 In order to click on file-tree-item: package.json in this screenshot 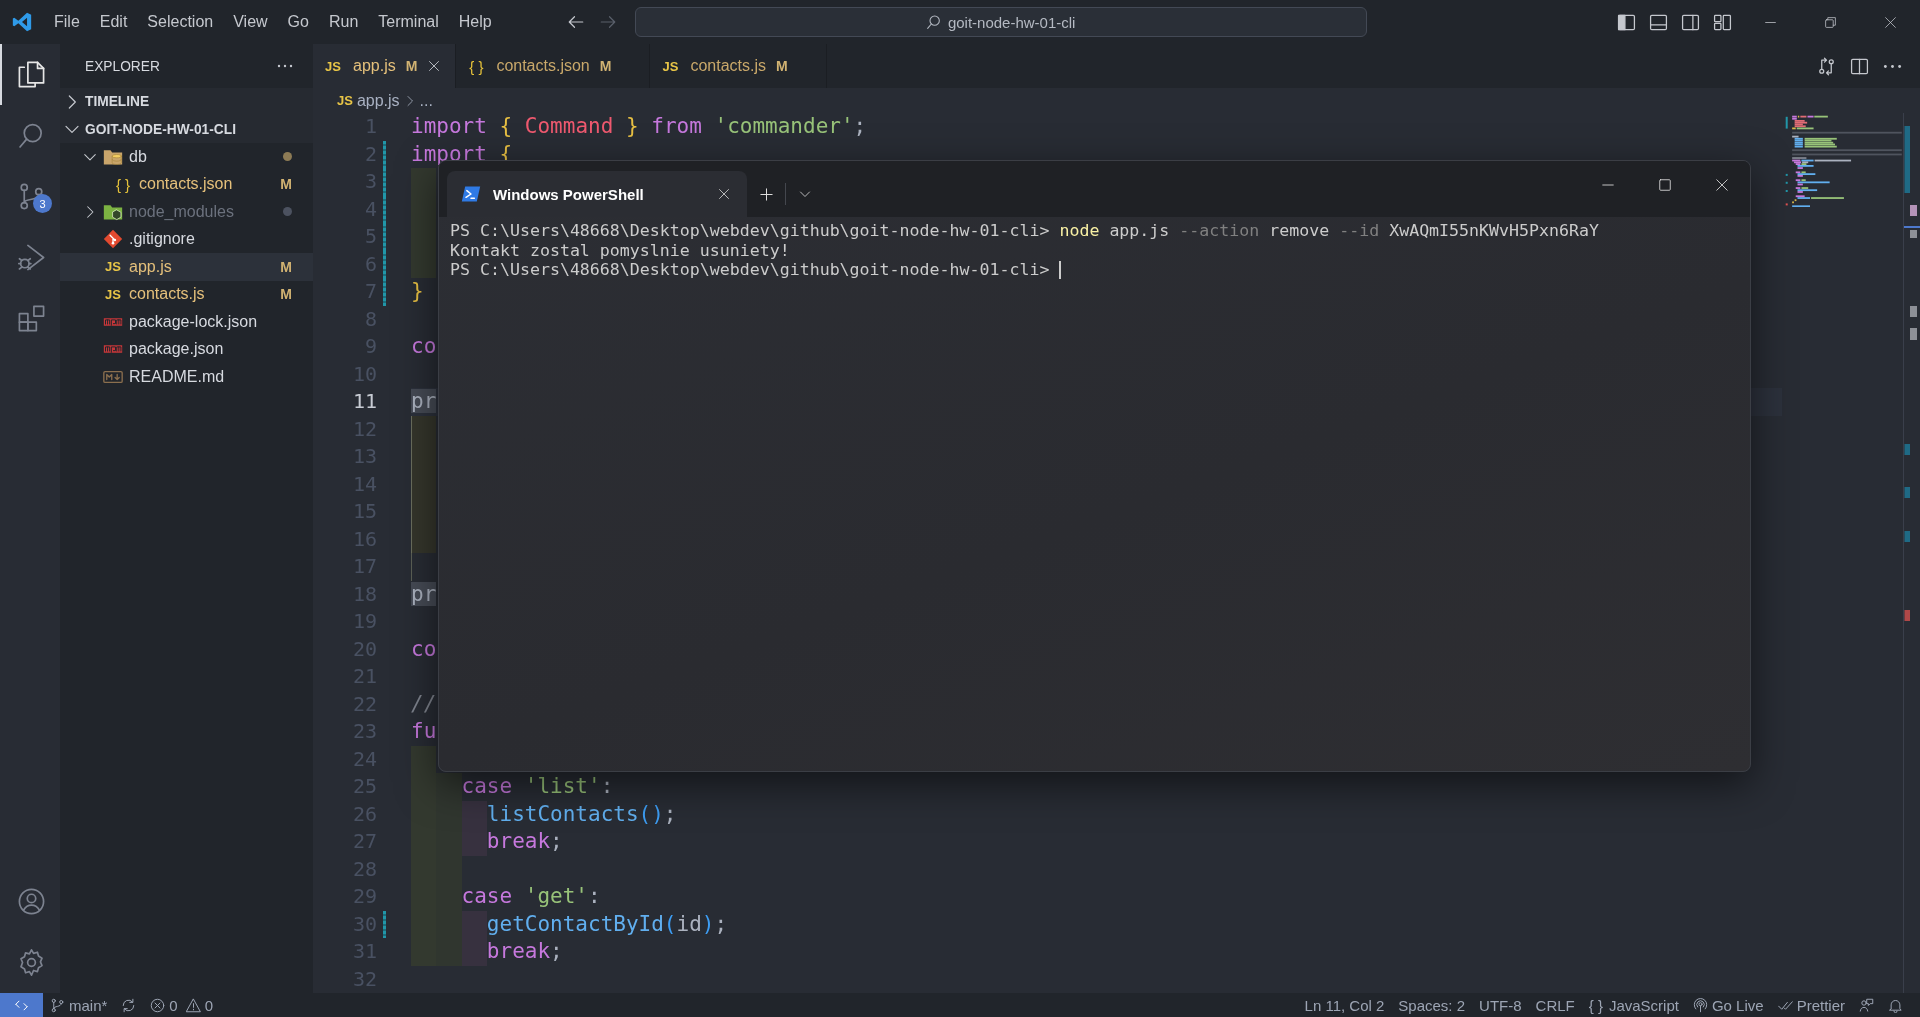, I will do `click(186, 349)`.